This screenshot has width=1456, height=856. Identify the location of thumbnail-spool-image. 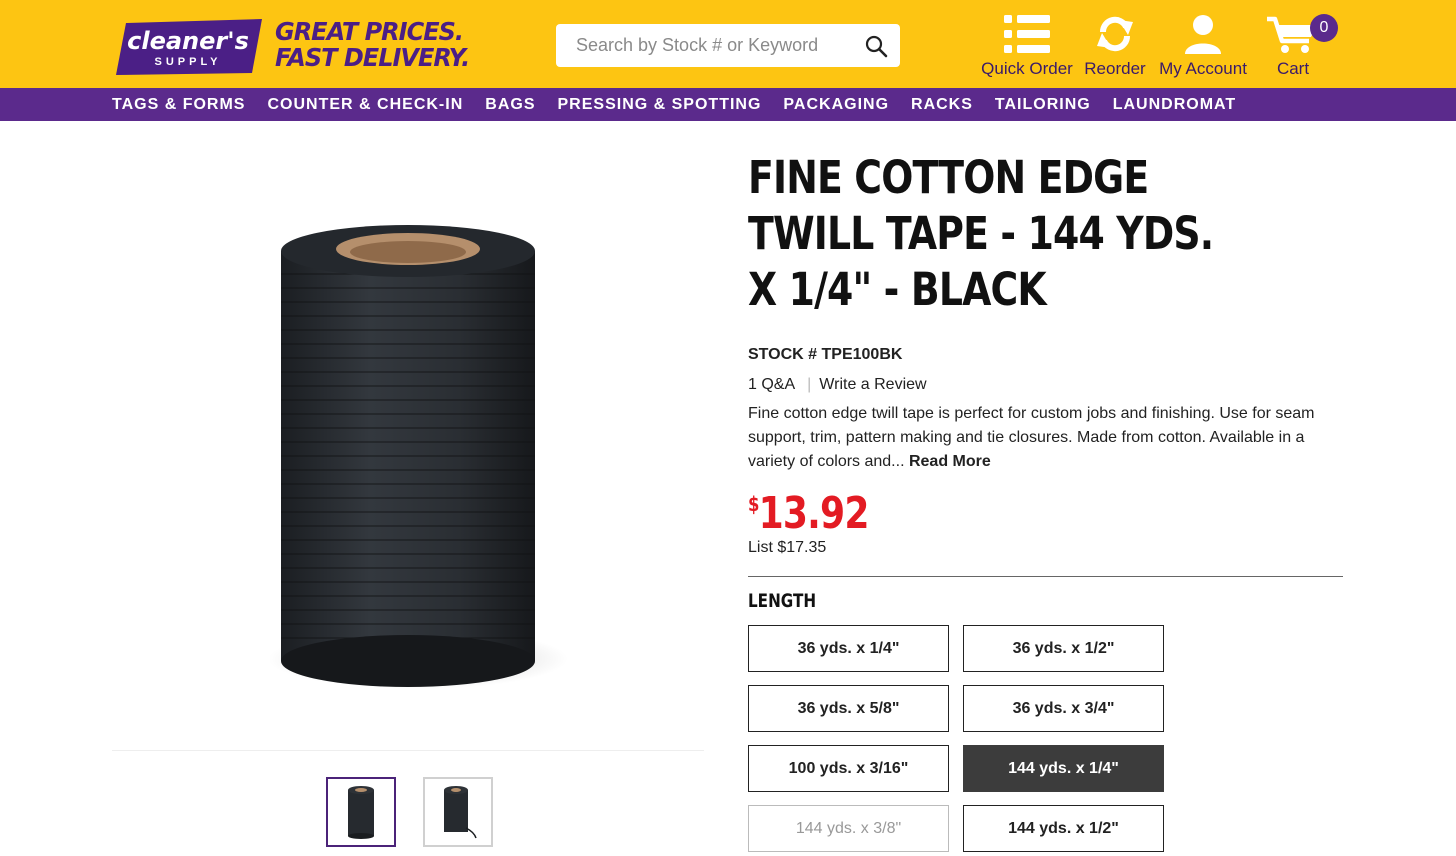
(361, 812).